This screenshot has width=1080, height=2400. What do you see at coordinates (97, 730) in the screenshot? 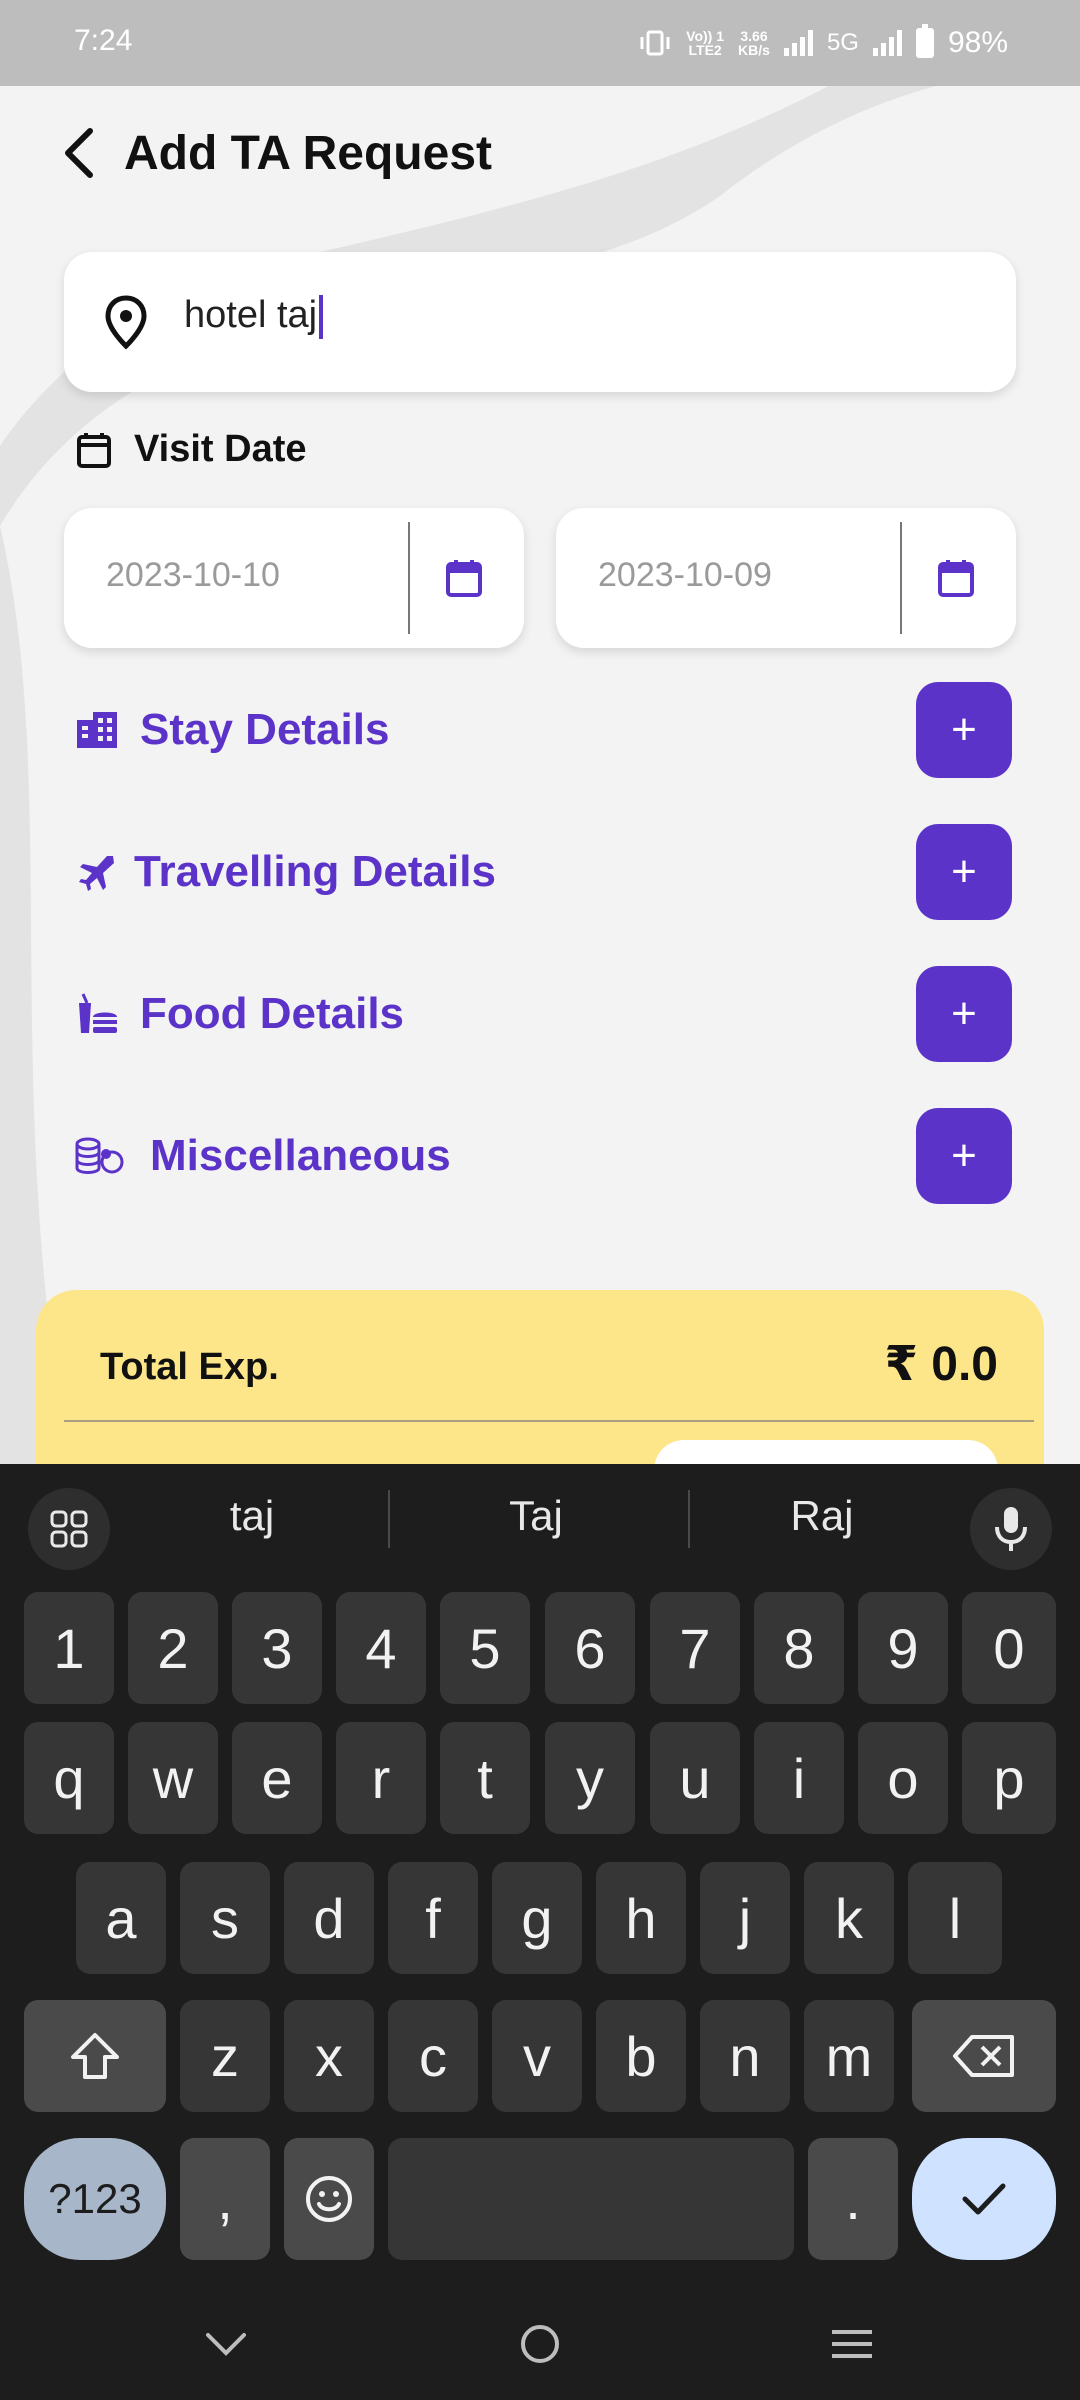
I see `hotel-icon` at bounding box center [97, 730].